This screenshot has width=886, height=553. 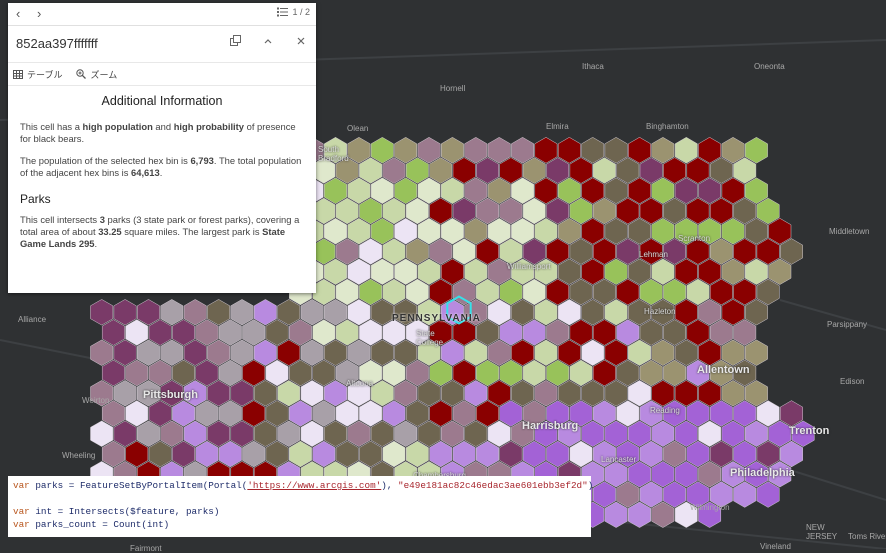 What do you see at coordinates (39, 13) in the screenshot?
I see `next-feature-button: ›` at bounding box center [39, 13].